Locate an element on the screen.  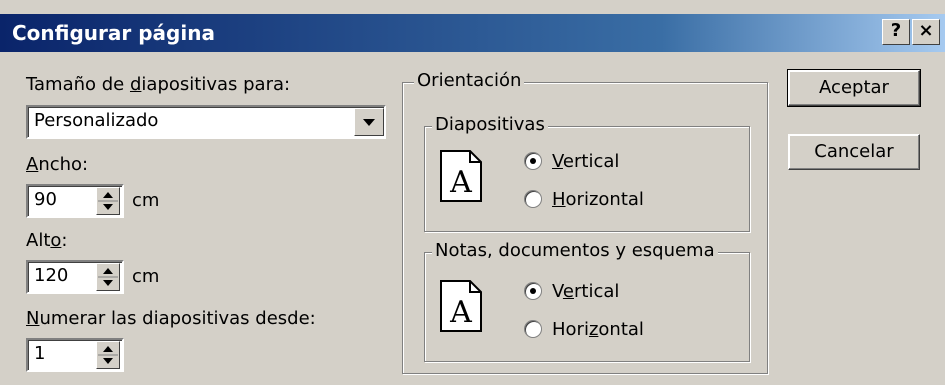
notes-group-title: Notas, documentos y esquema is located at coordinates (575, 250).